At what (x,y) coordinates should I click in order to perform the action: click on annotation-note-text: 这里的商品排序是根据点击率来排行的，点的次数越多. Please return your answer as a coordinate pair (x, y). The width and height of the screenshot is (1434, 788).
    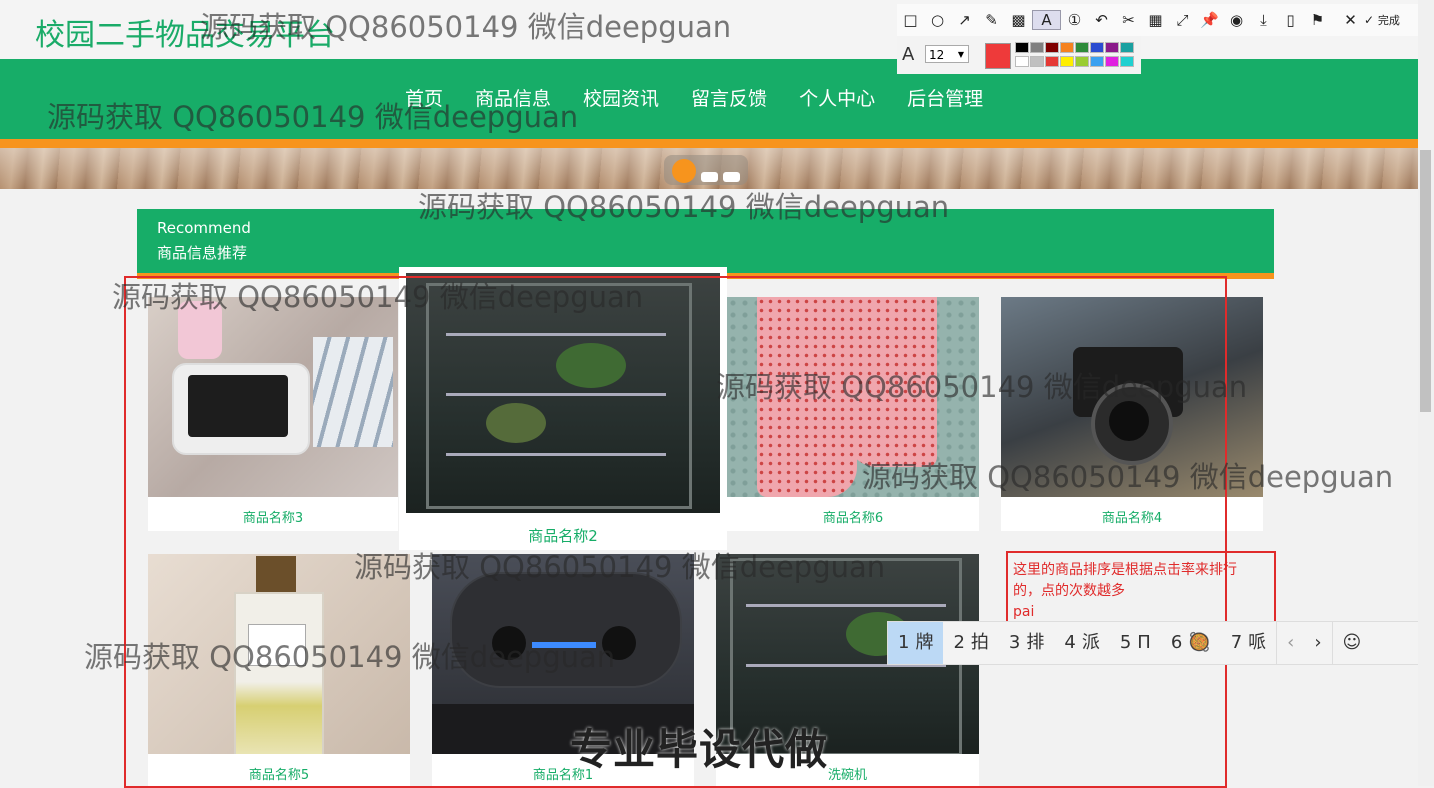
    Looking at the image, I should click on (1125, 580).